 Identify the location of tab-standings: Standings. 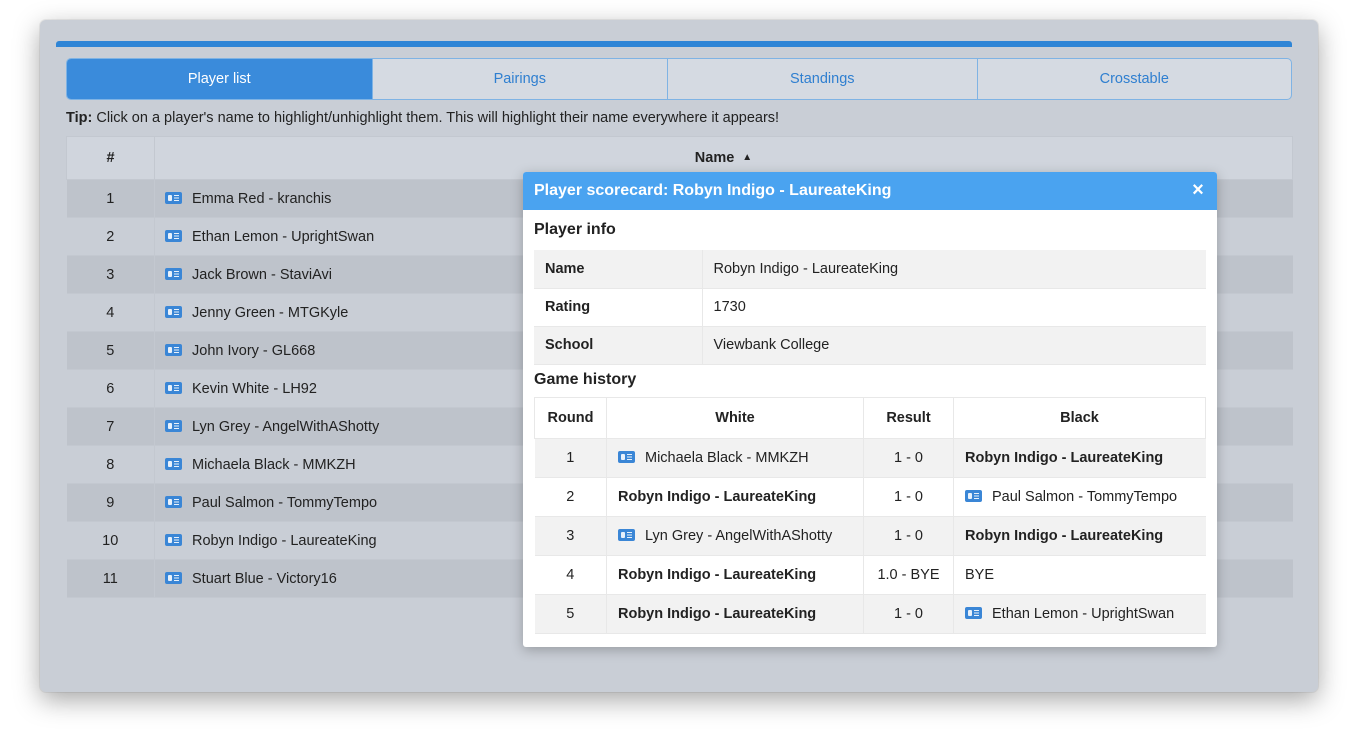
(823, 79).